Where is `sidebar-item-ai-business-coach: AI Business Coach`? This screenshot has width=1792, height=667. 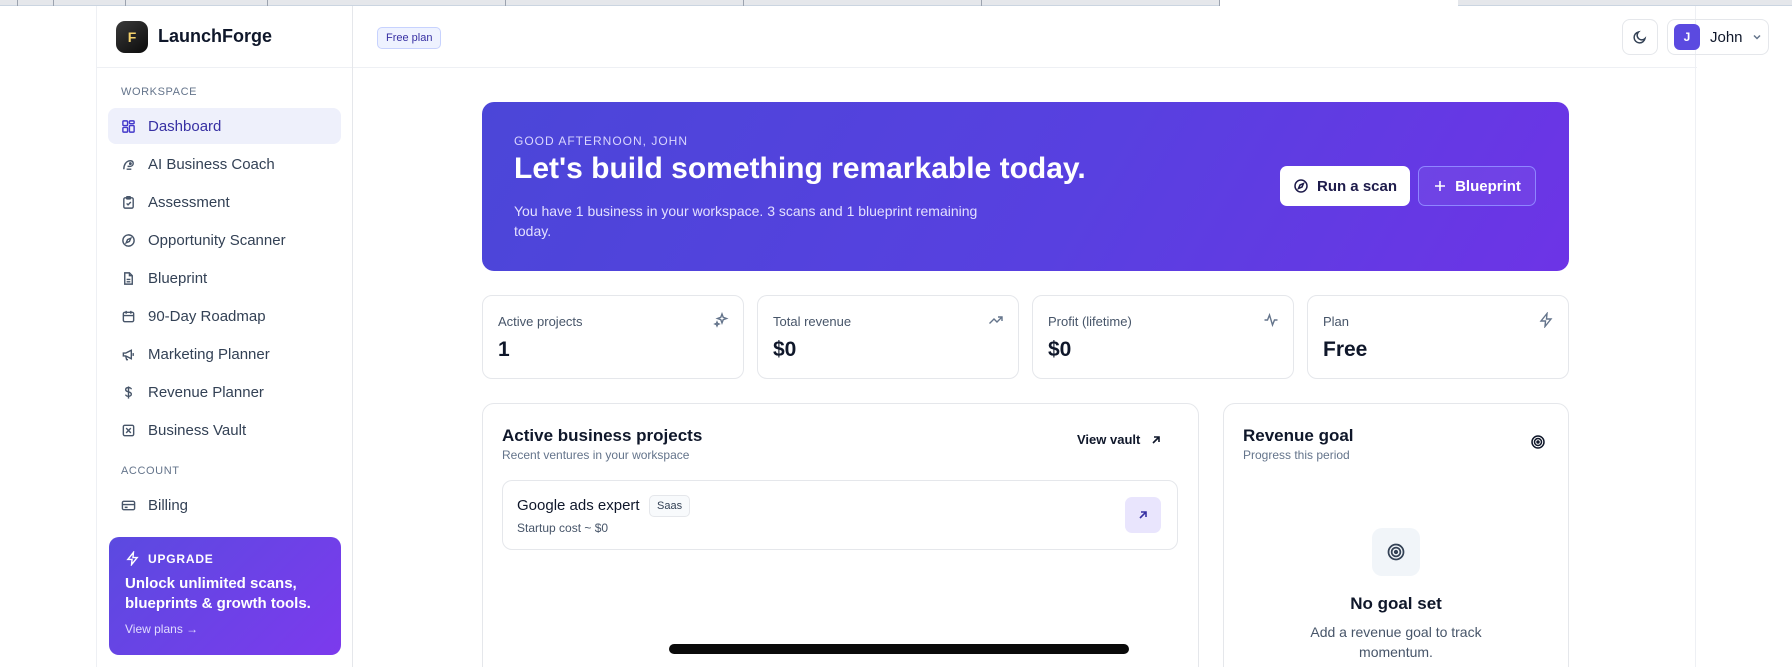
sidebar-item-ai-business-coach: AI Business Coach is located at coordinates (224, 164).